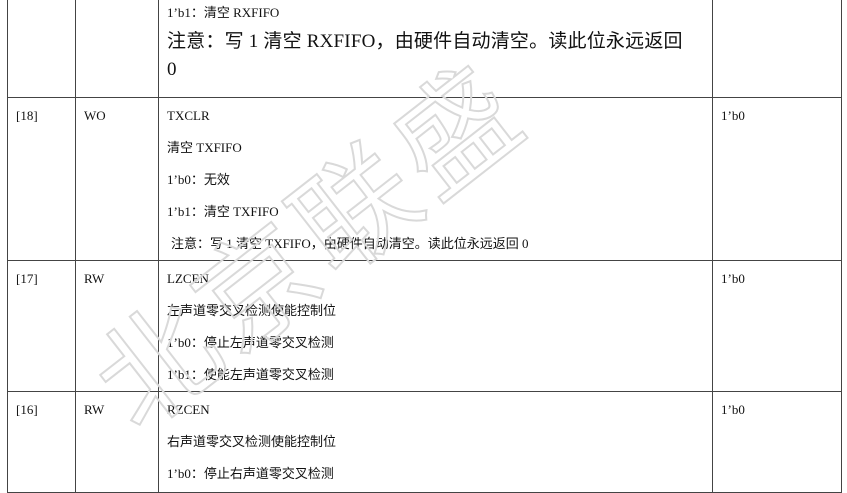  Describe the element at coordinates (250, 473) in the screenshot. I see `description-line: 1’b0：停止右声道零交叉检测` at that location.